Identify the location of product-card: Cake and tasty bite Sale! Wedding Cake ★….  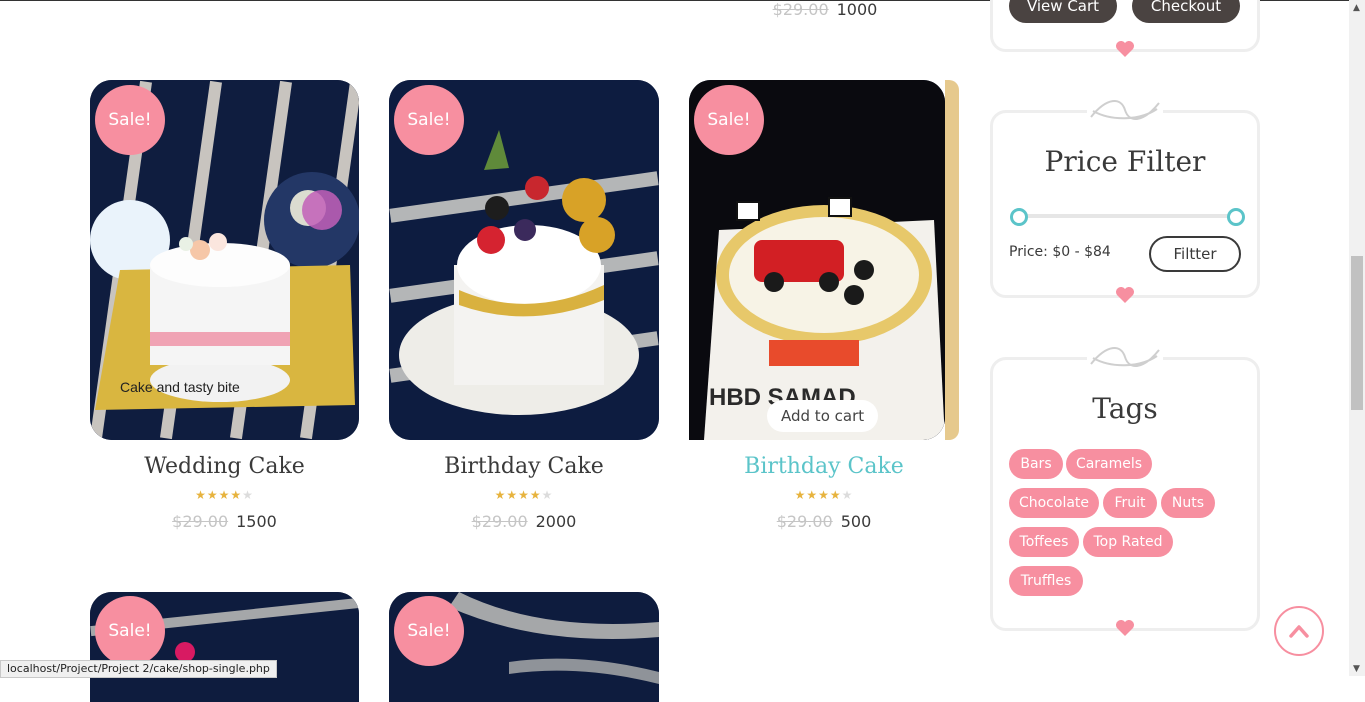
(224, 310).